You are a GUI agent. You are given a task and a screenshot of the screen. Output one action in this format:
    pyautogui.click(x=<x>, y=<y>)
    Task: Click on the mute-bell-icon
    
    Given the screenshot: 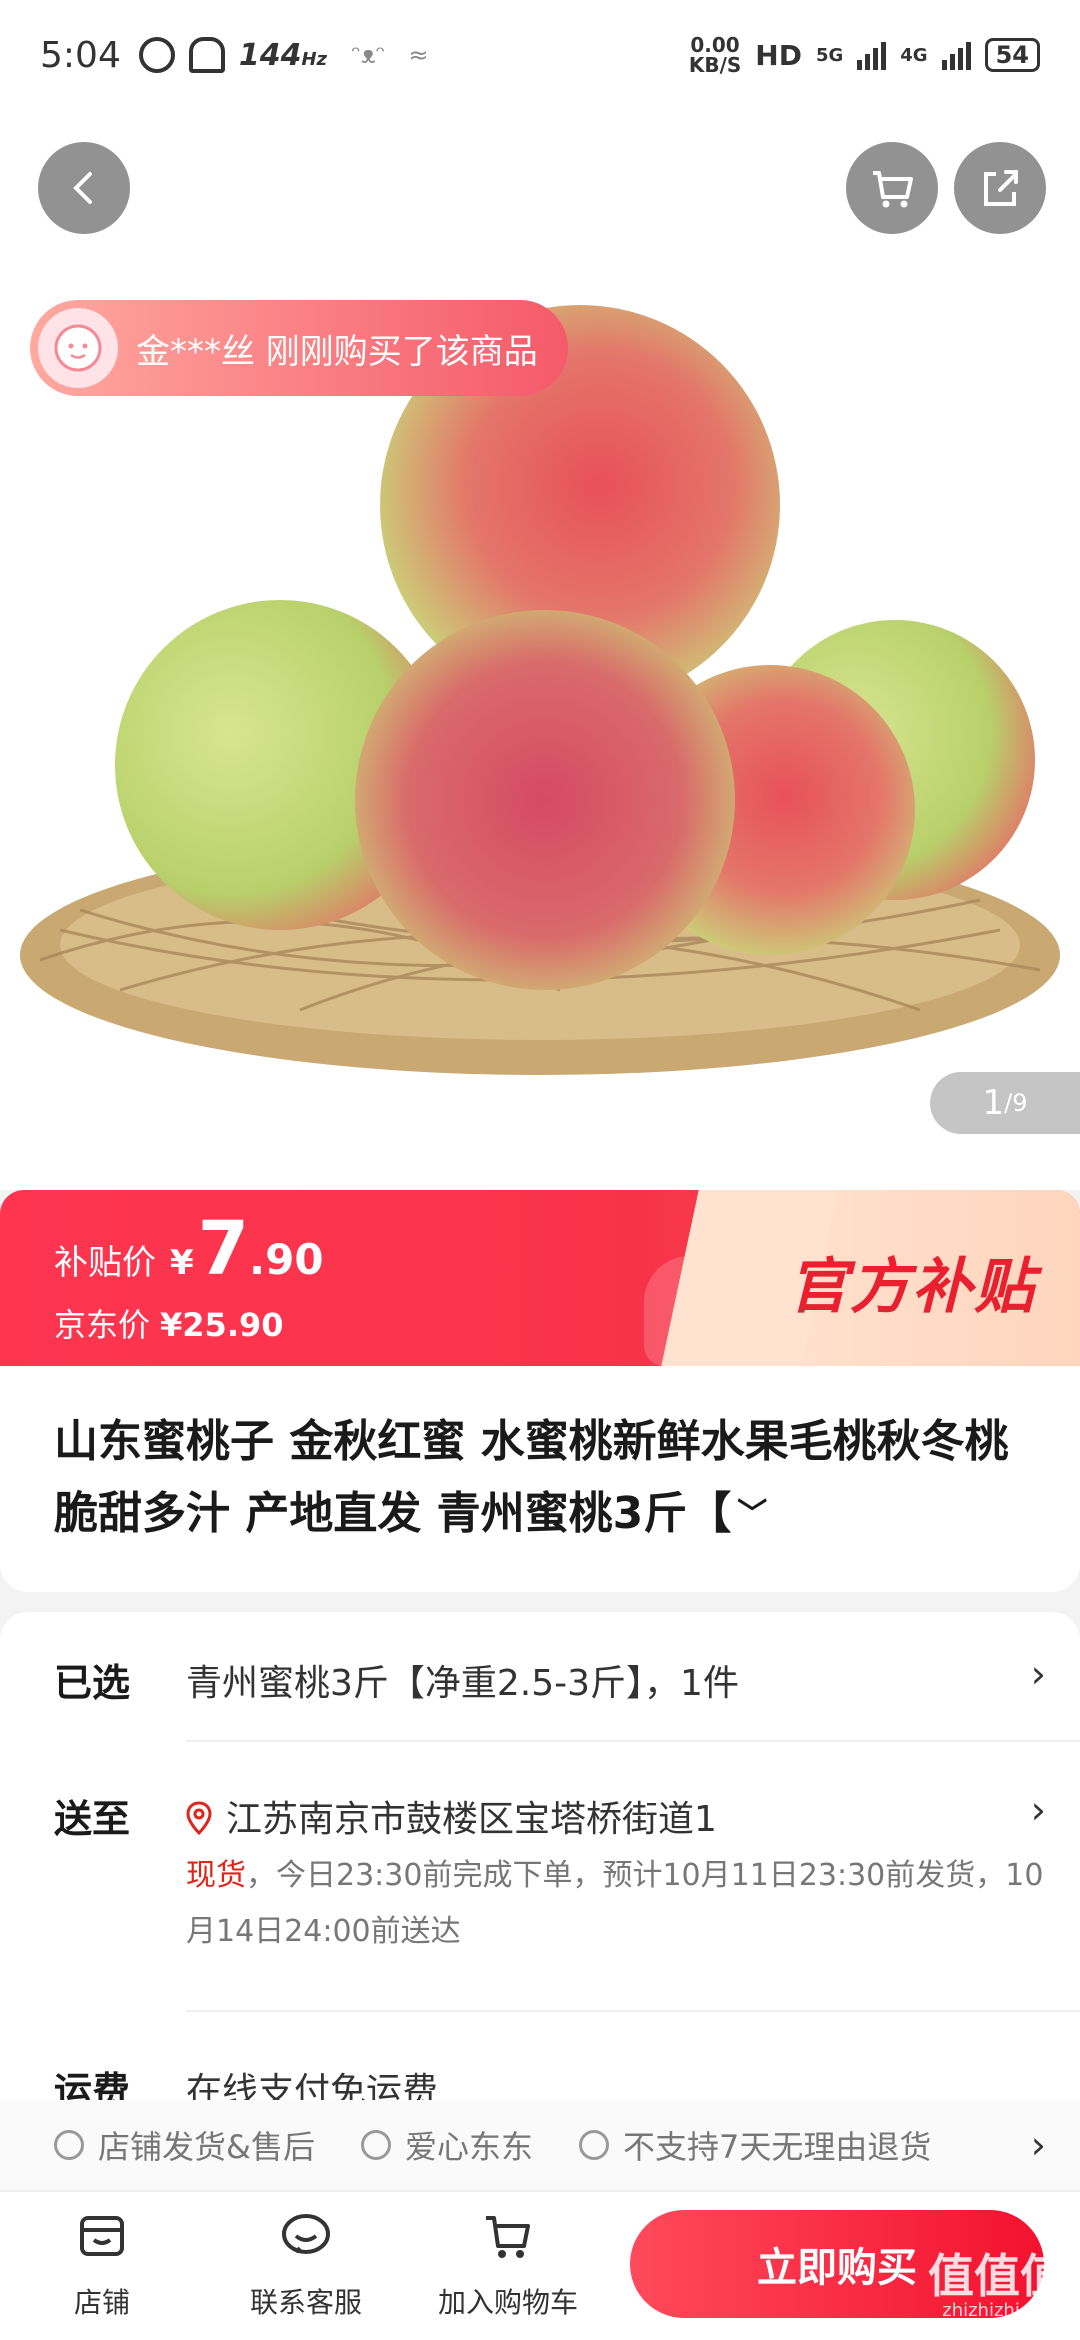 What is the action you would take?
    pyautogui.click(x=206, y=55)
    